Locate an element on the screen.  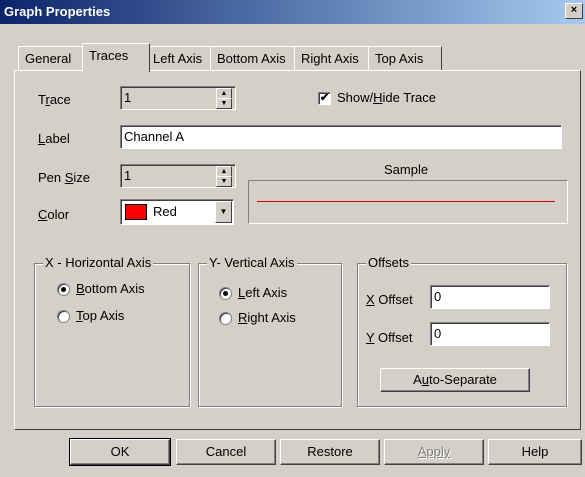
top-axis-radio is located at coordinates (63, 316).